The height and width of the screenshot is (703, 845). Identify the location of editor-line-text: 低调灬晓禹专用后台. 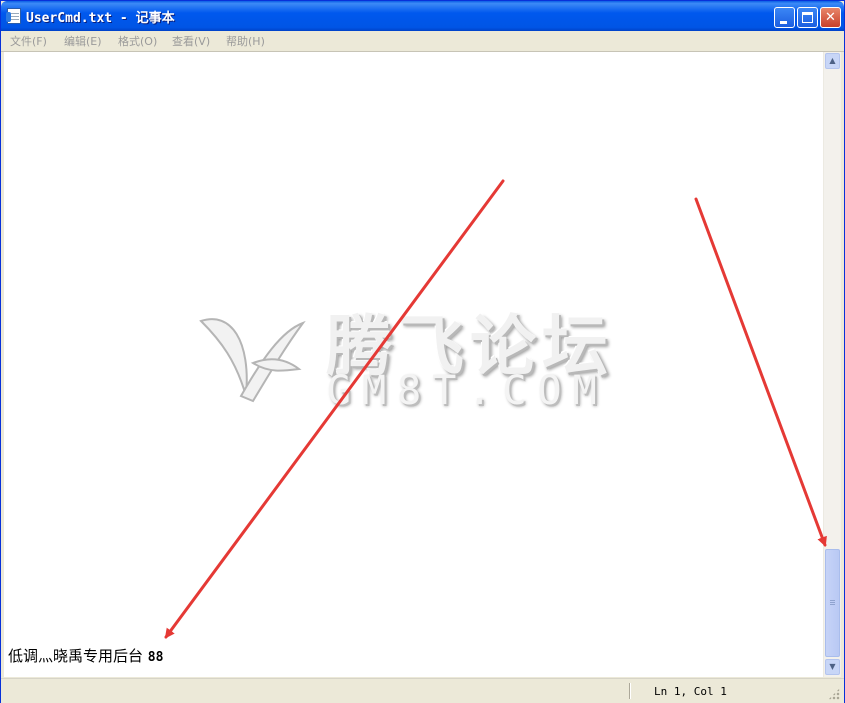
(76, 656).